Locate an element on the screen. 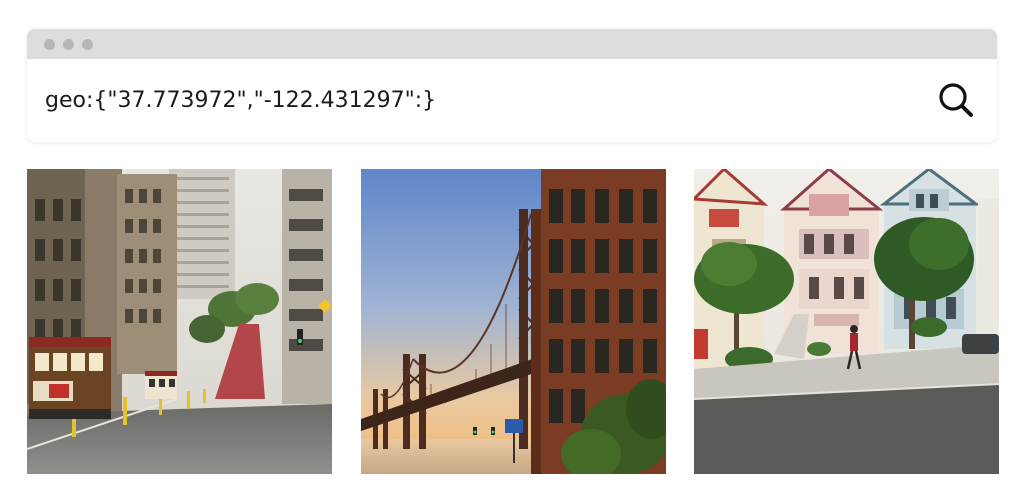 This screenshot has width=1029, height=503. search-input: geo:{"37.773972","-122.431297":} is located at coordinates (240, 100).